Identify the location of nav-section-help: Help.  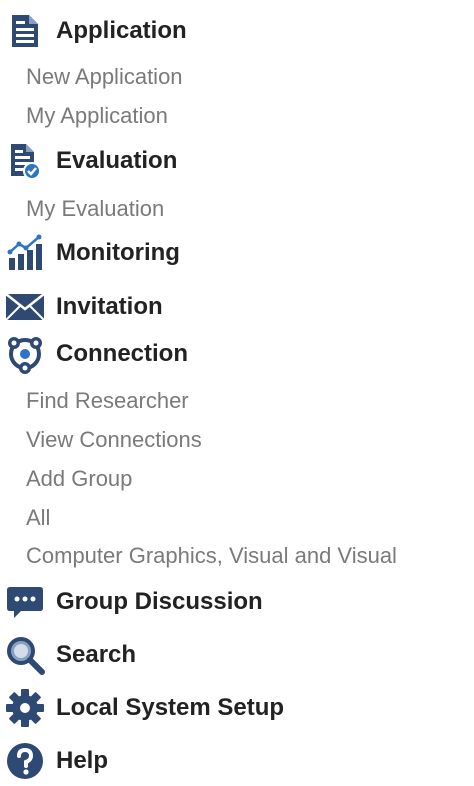
(56, 761).